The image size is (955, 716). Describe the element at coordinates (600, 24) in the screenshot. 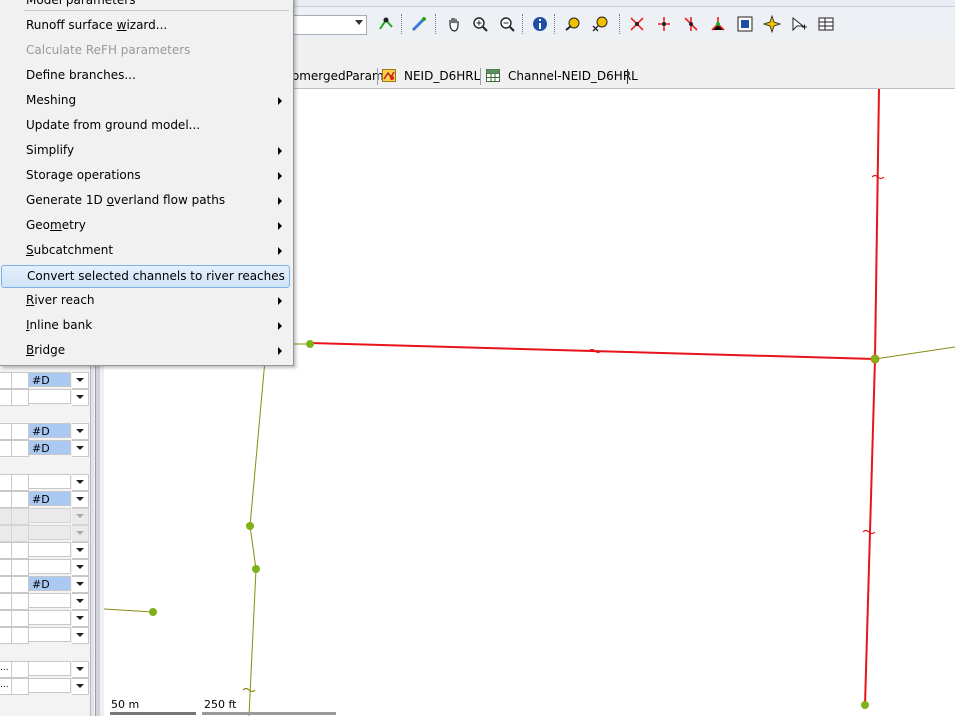

I see `clear-find-button` at that location.